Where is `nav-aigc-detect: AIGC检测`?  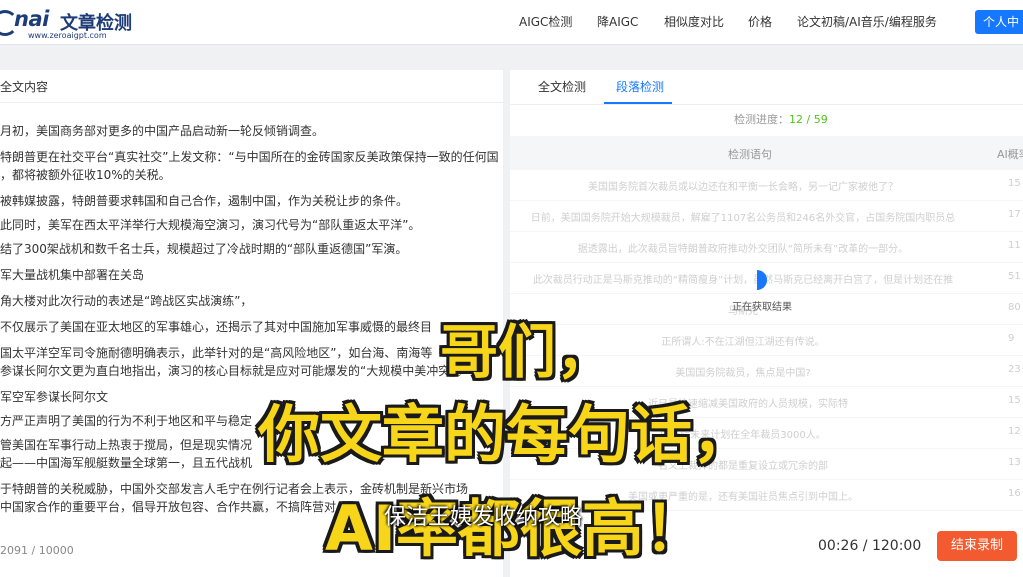 nav-aigc-detect: AIGC检测 is located at coordinates (545, 21).